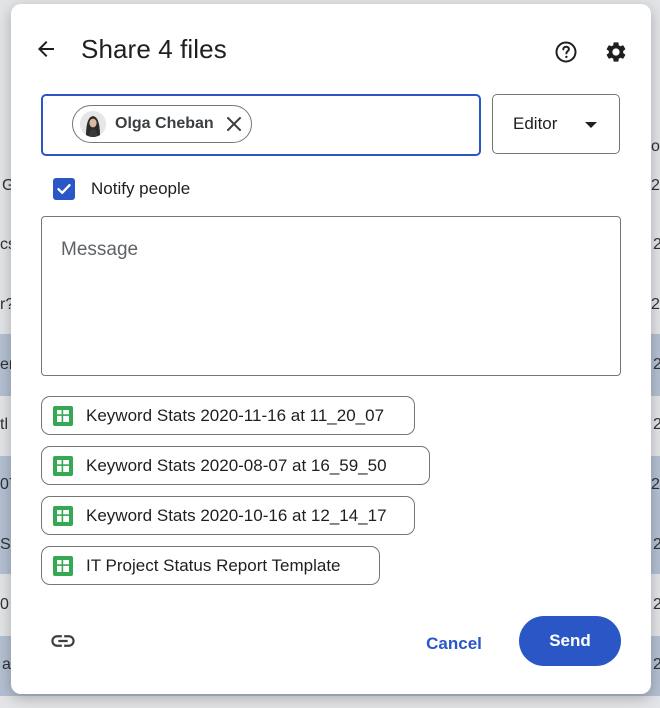 This screenshot has width=660, height=708. I want to click on role-select: Editor, so click(556, 124).